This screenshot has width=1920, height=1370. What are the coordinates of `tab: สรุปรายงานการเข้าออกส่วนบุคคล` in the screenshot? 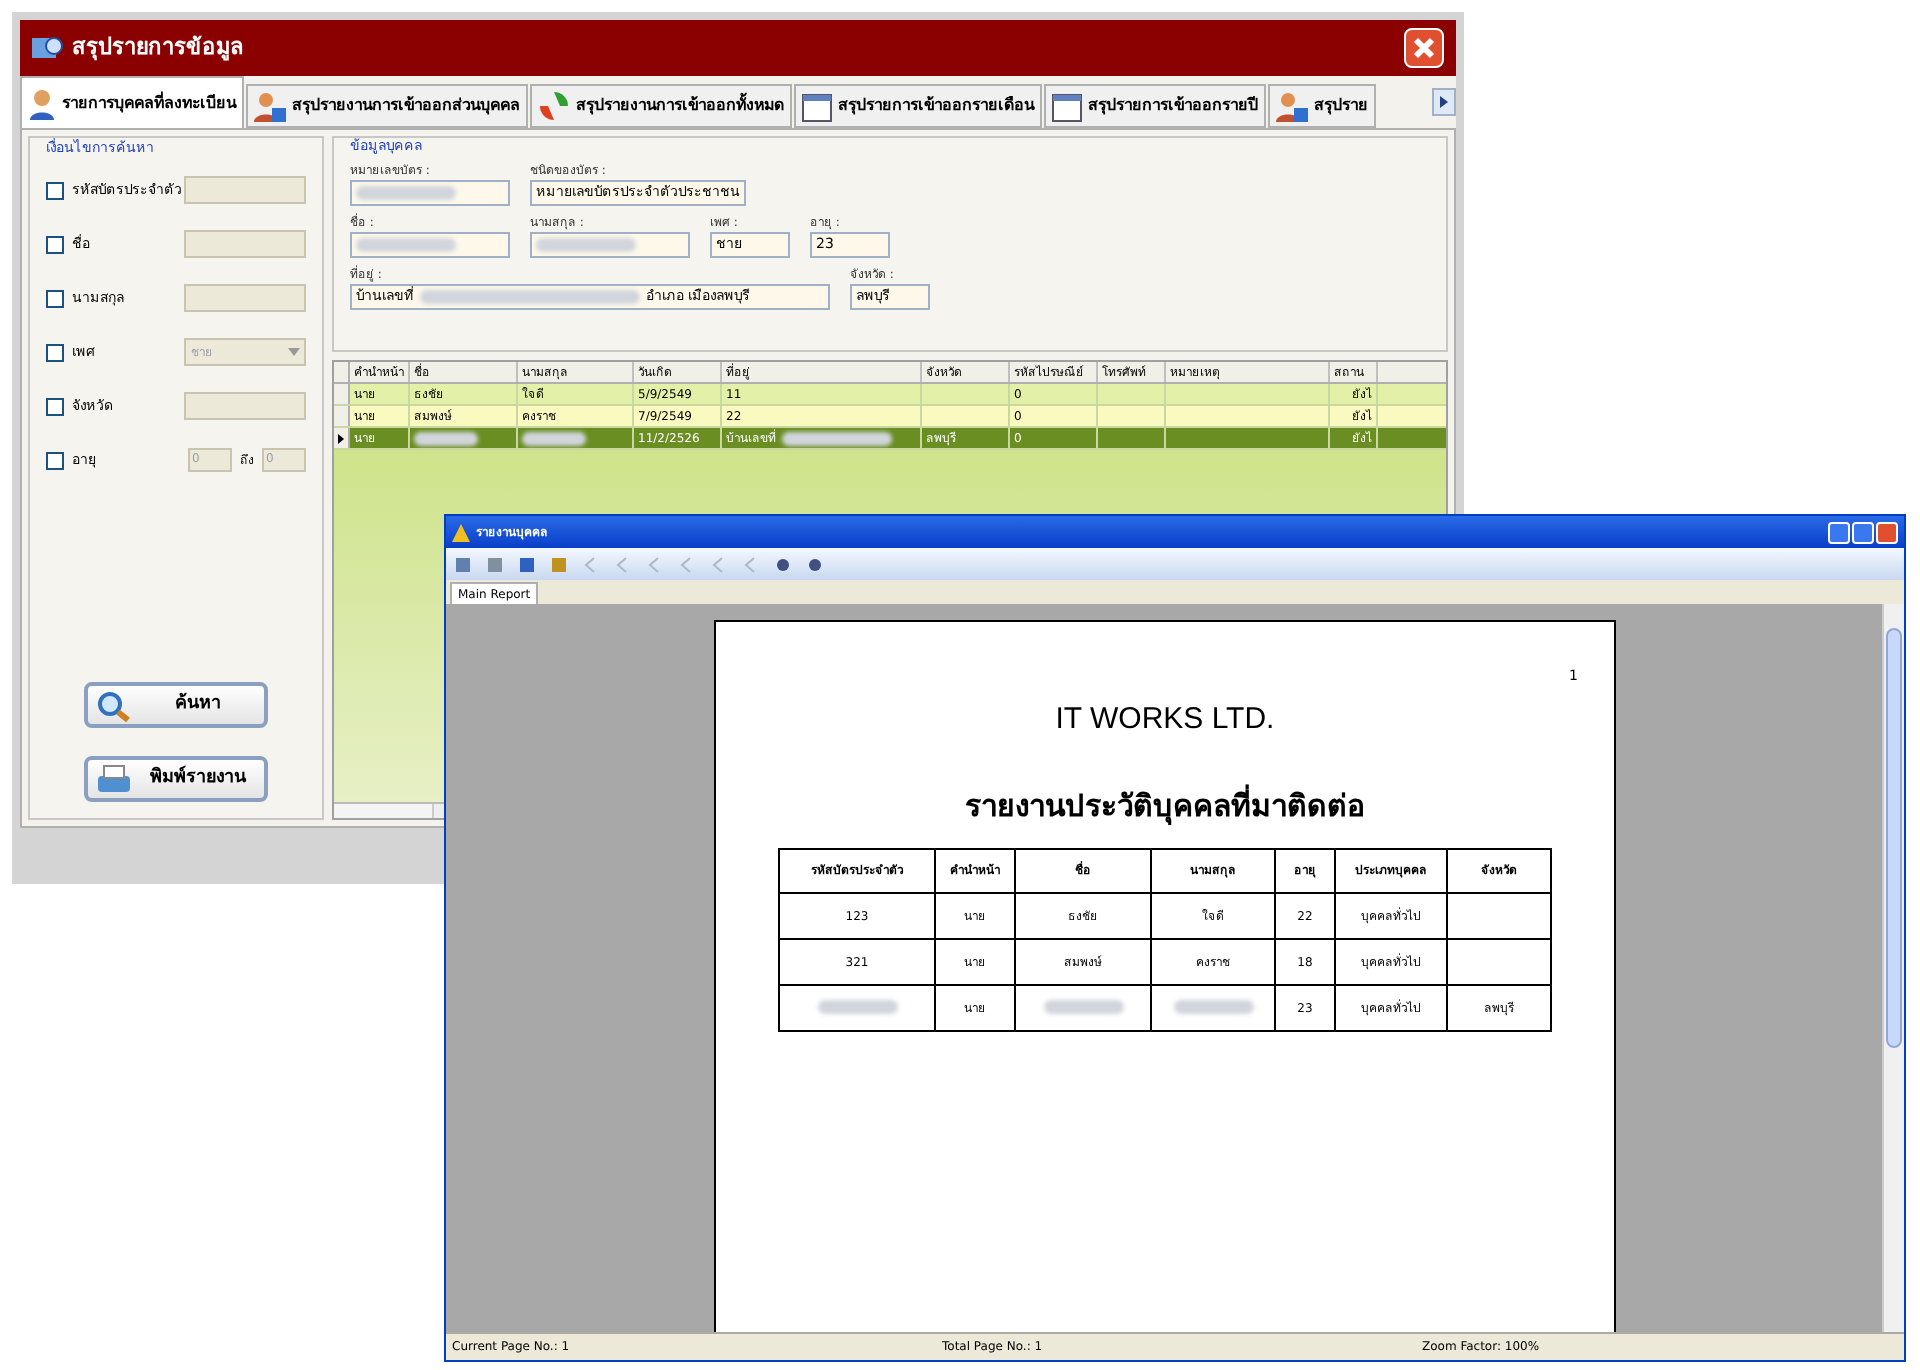 It's located at (387, 106).